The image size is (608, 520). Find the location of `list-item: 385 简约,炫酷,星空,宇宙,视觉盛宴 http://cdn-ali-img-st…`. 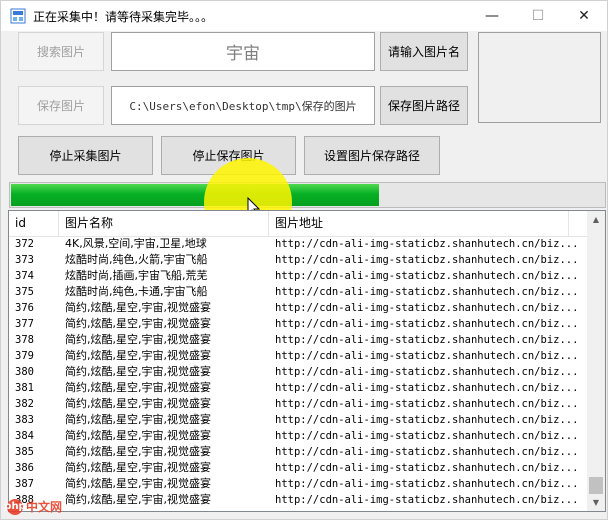

list-item: 385 简约,炫酷,星空,宇宙,视觉盛宴 http://cdn-ali-img-st… is located at coordinates (298, 452).